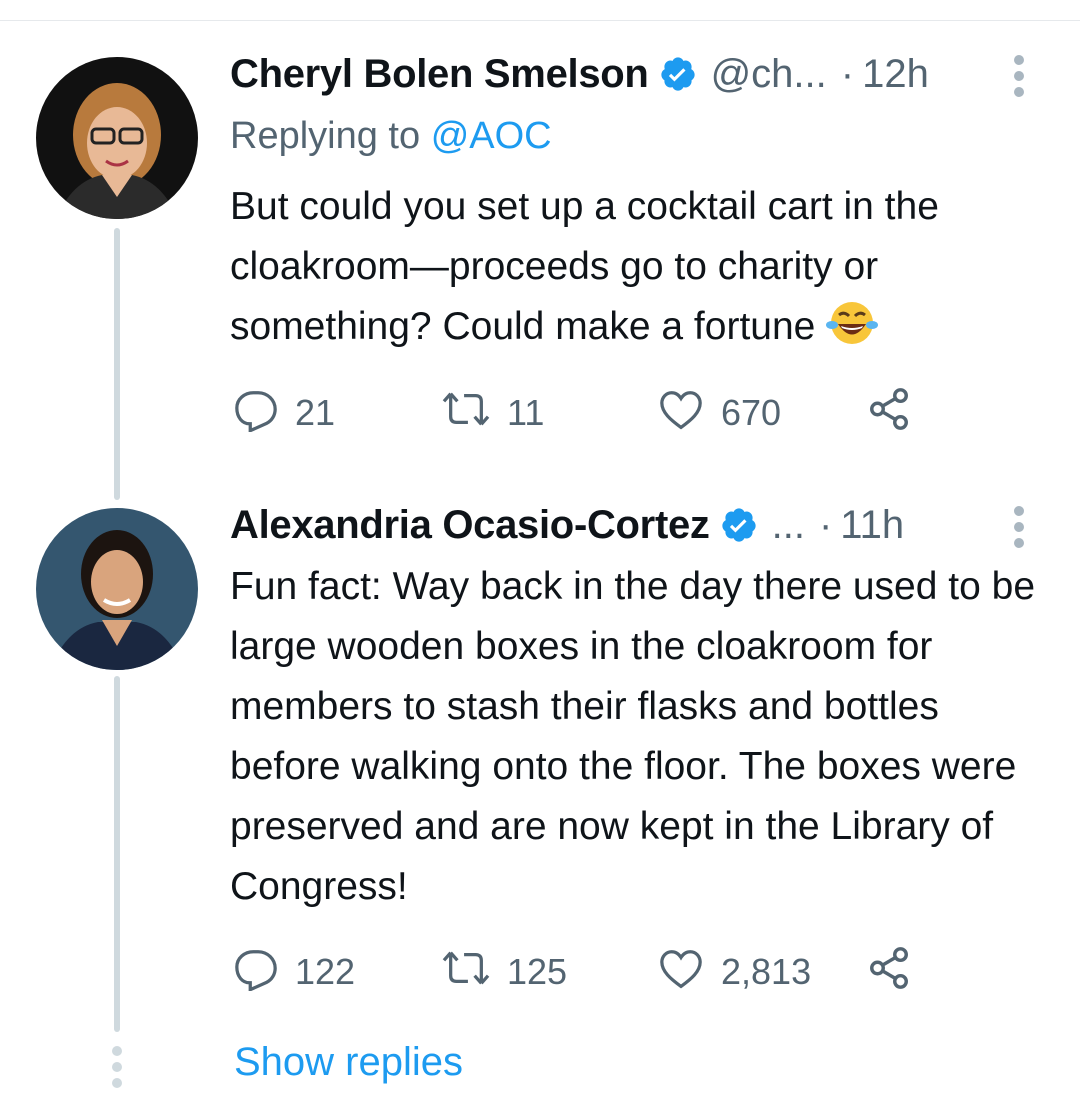 The height and width of the screenshot is (1103, 1080). Describe the element at coordinates (872, 525) in the screenshot. I see `timestamp: 11h` at that location.